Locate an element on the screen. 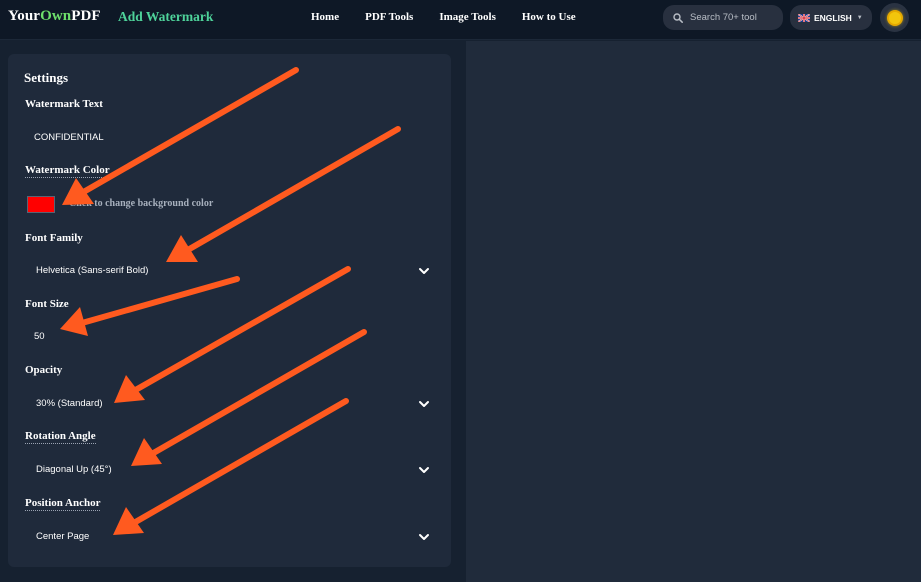 Image resolution: width=921 pixels, height=582 pixels. logo-text-own: Own is located at coordinates (56, 16).